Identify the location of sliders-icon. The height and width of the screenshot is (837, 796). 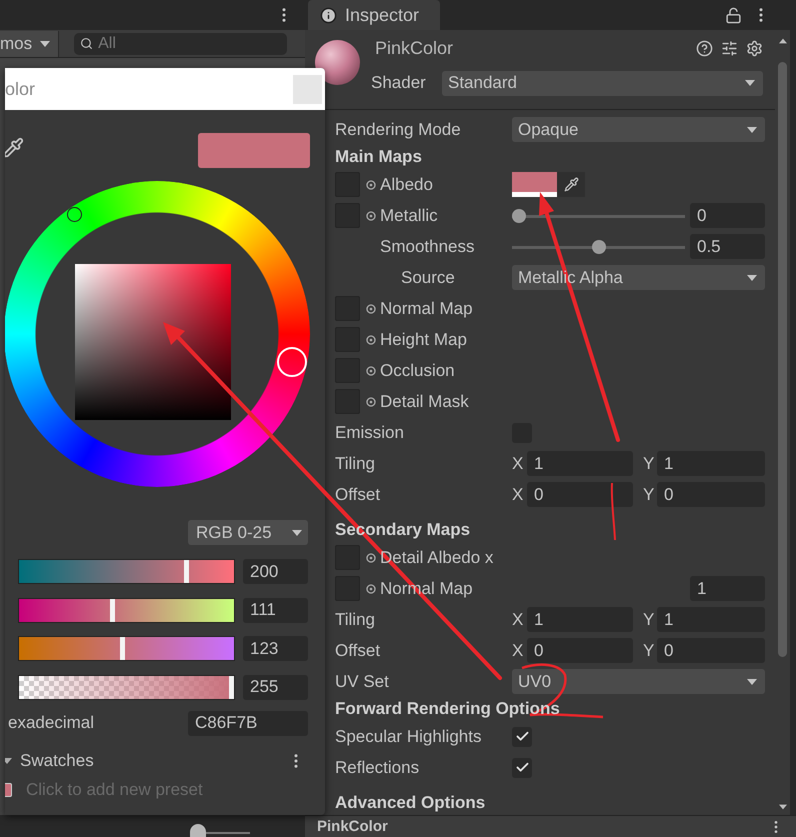
(729, 48).